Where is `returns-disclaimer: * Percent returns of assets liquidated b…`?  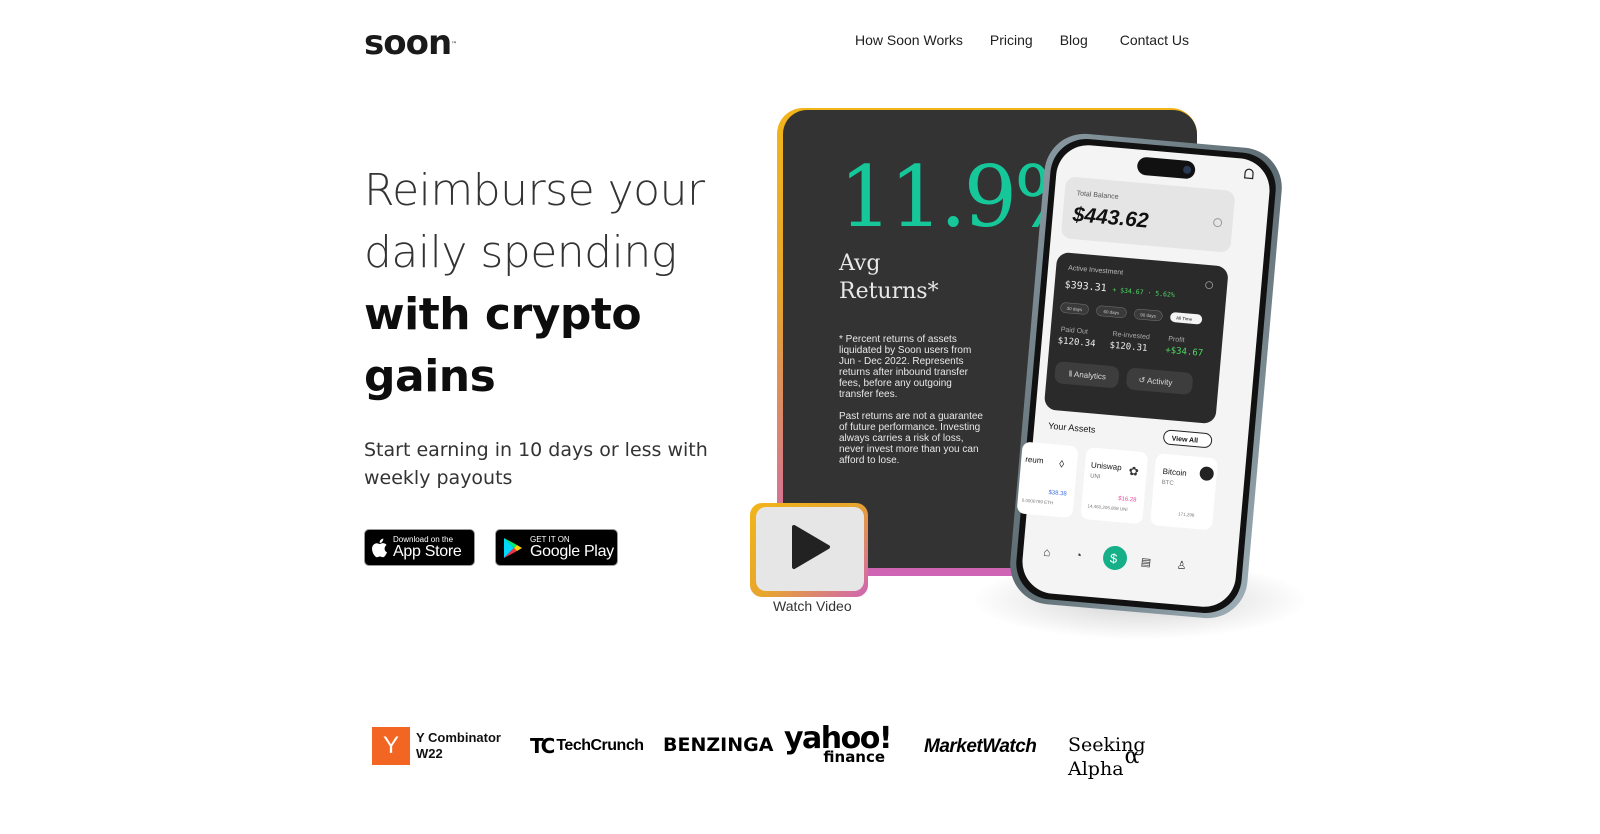 returns-disclaimer: * Percent returns of assets liquidated b… is located at coordinates (911, 400).